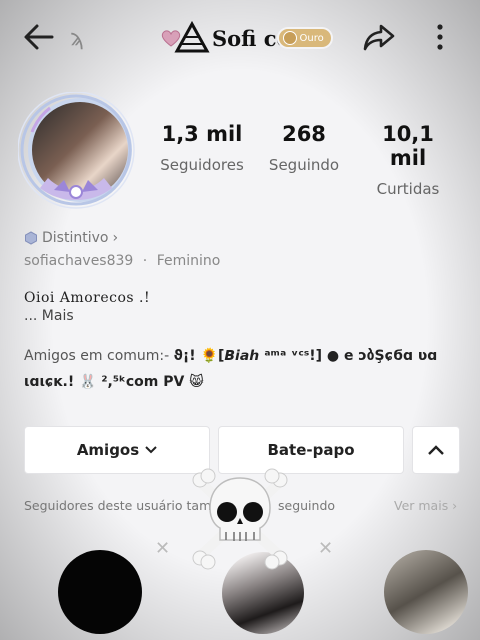 The height and width of the screenshot is (640, 480). I want to click on following-count: 268, so click(304, 134).